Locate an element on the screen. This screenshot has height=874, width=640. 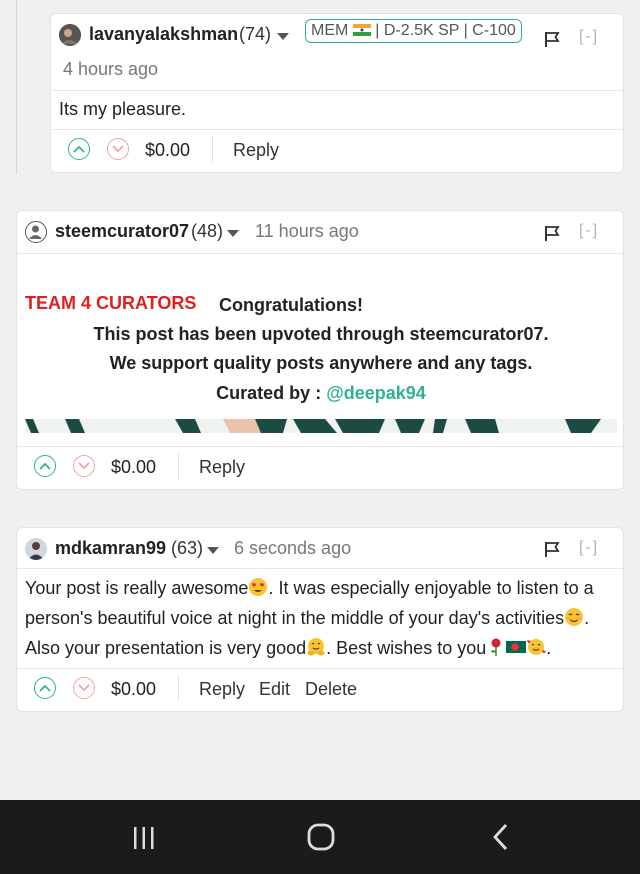
congrats-text: Congratulations! is located at coordinates (291, 305).